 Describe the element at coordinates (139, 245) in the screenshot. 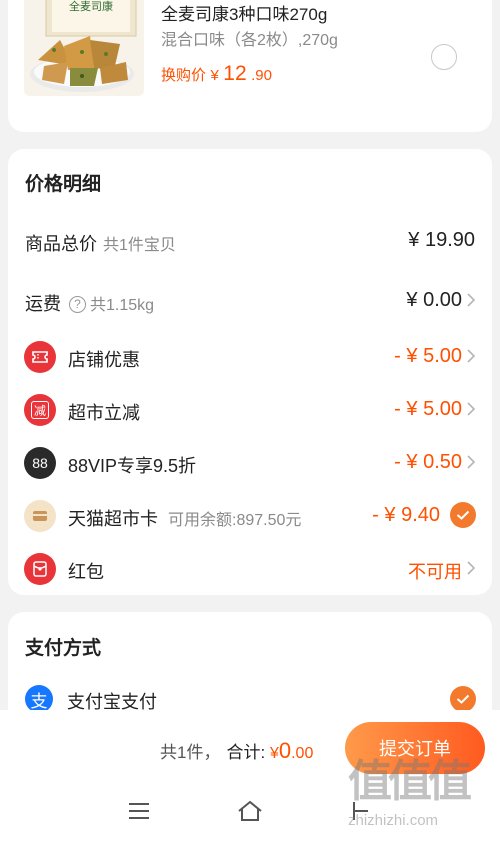

I see `goods-total-count: 共1件宝贝` at that location.